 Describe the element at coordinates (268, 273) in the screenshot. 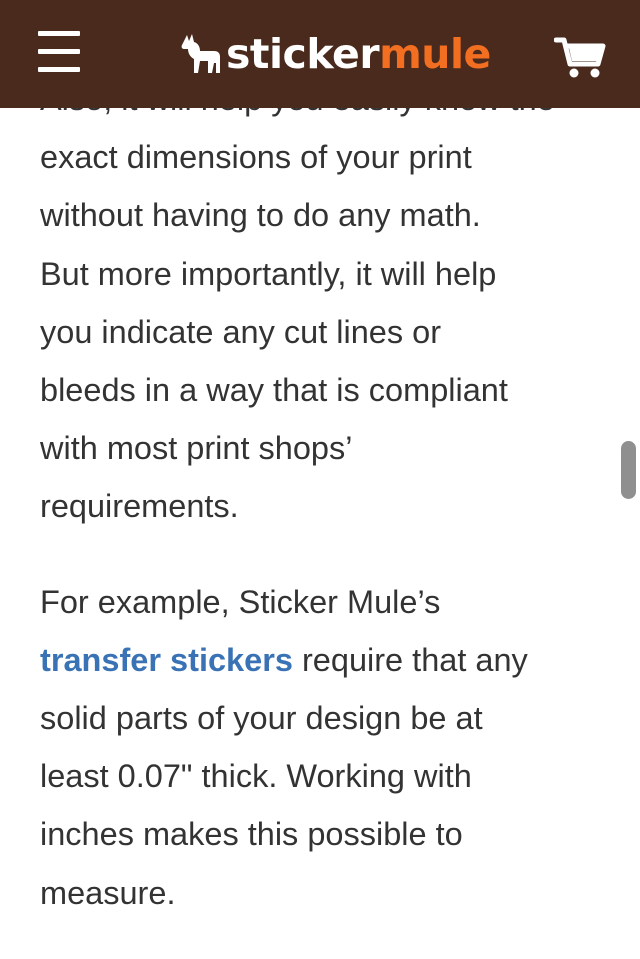

I see `text-line: But more importantly, it will help` at that location.